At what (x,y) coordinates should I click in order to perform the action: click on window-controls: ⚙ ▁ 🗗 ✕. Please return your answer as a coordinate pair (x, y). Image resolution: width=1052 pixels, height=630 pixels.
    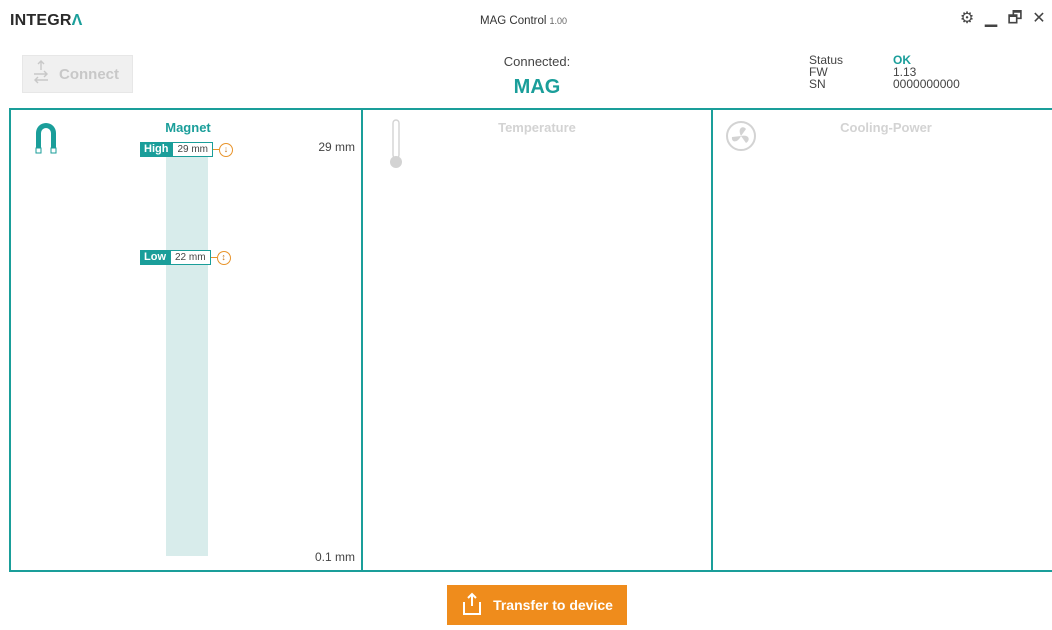
    Looking at the image, I should click on (1003, 19).